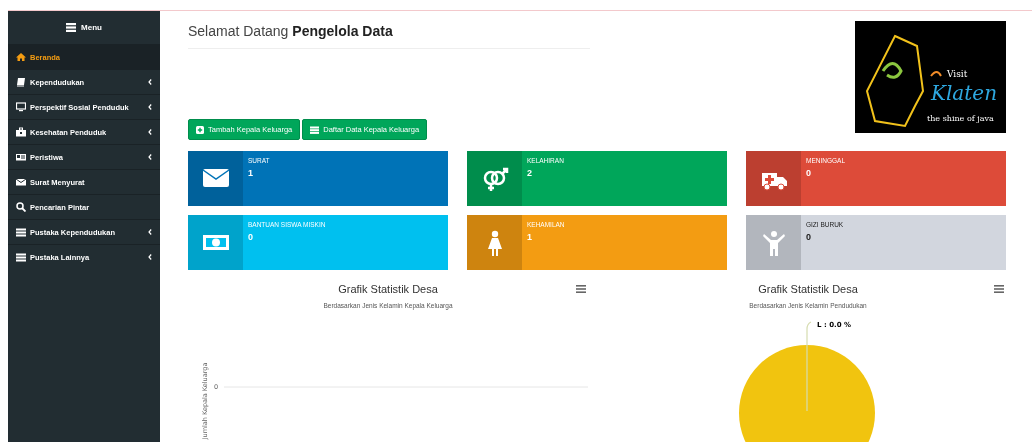 The height and width of the screenshot is (442, 1032). What do you see at coordinates (957, 74) in the screenshot?
I see `logo-text: Visit` at bounding box center [957, 74].